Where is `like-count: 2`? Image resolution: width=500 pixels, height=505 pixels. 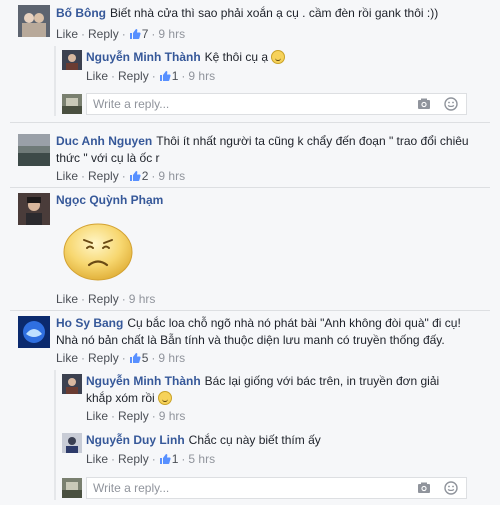
like-count: 2 is located at coordinates (138, 176).